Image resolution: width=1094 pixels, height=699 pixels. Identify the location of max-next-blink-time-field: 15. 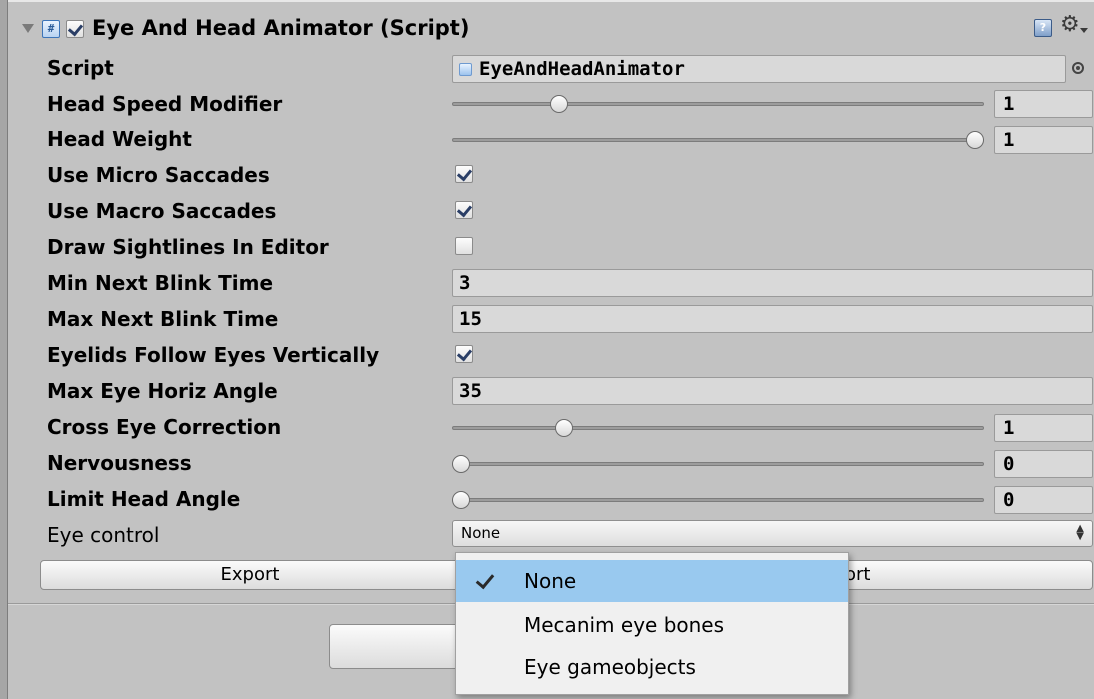
(772, 319).